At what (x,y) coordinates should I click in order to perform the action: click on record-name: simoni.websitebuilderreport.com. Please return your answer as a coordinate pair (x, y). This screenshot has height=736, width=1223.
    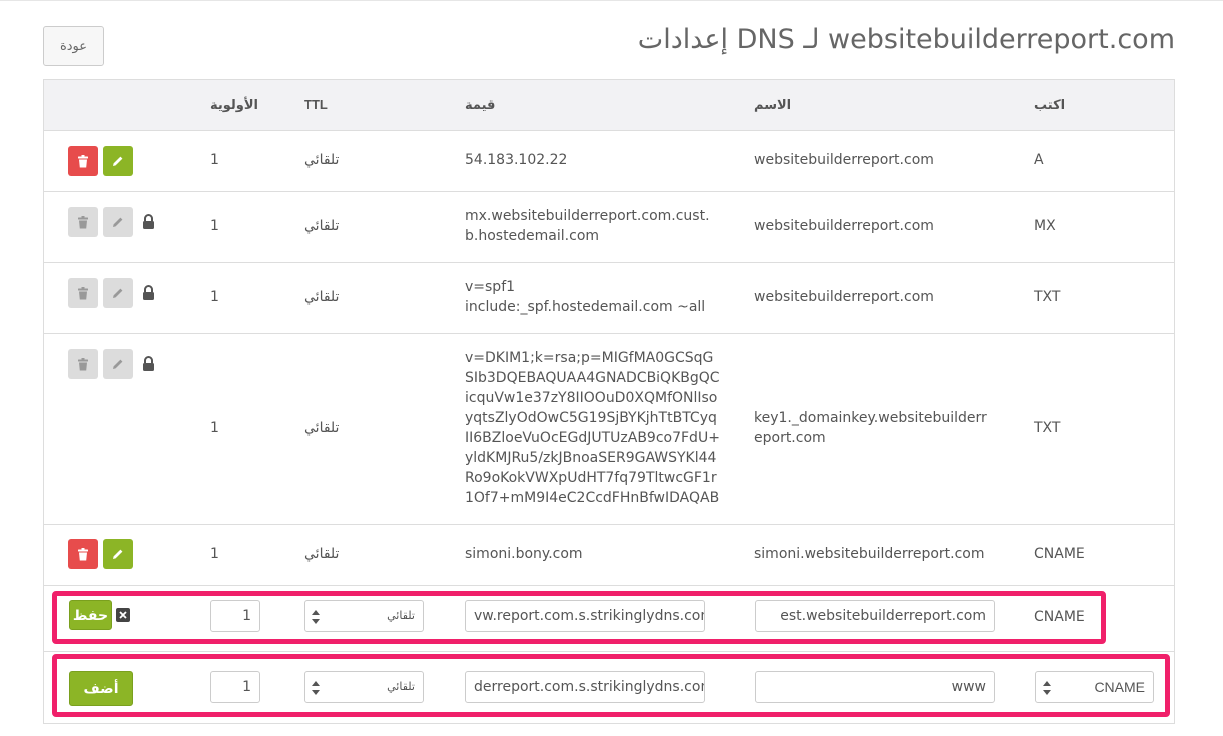
    Looking at the image, I should click on (869, 554).